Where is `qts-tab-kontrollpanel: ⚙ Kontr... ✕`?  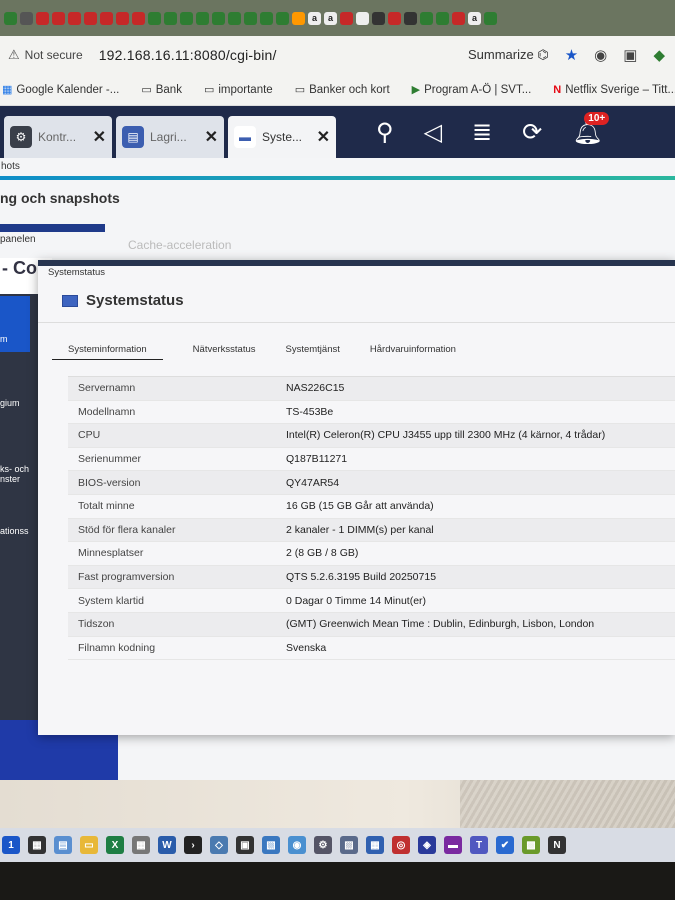
qts-tab-kontrollpanel: ⚙ Kontr... ✕ is located at coordinates (58, 137).